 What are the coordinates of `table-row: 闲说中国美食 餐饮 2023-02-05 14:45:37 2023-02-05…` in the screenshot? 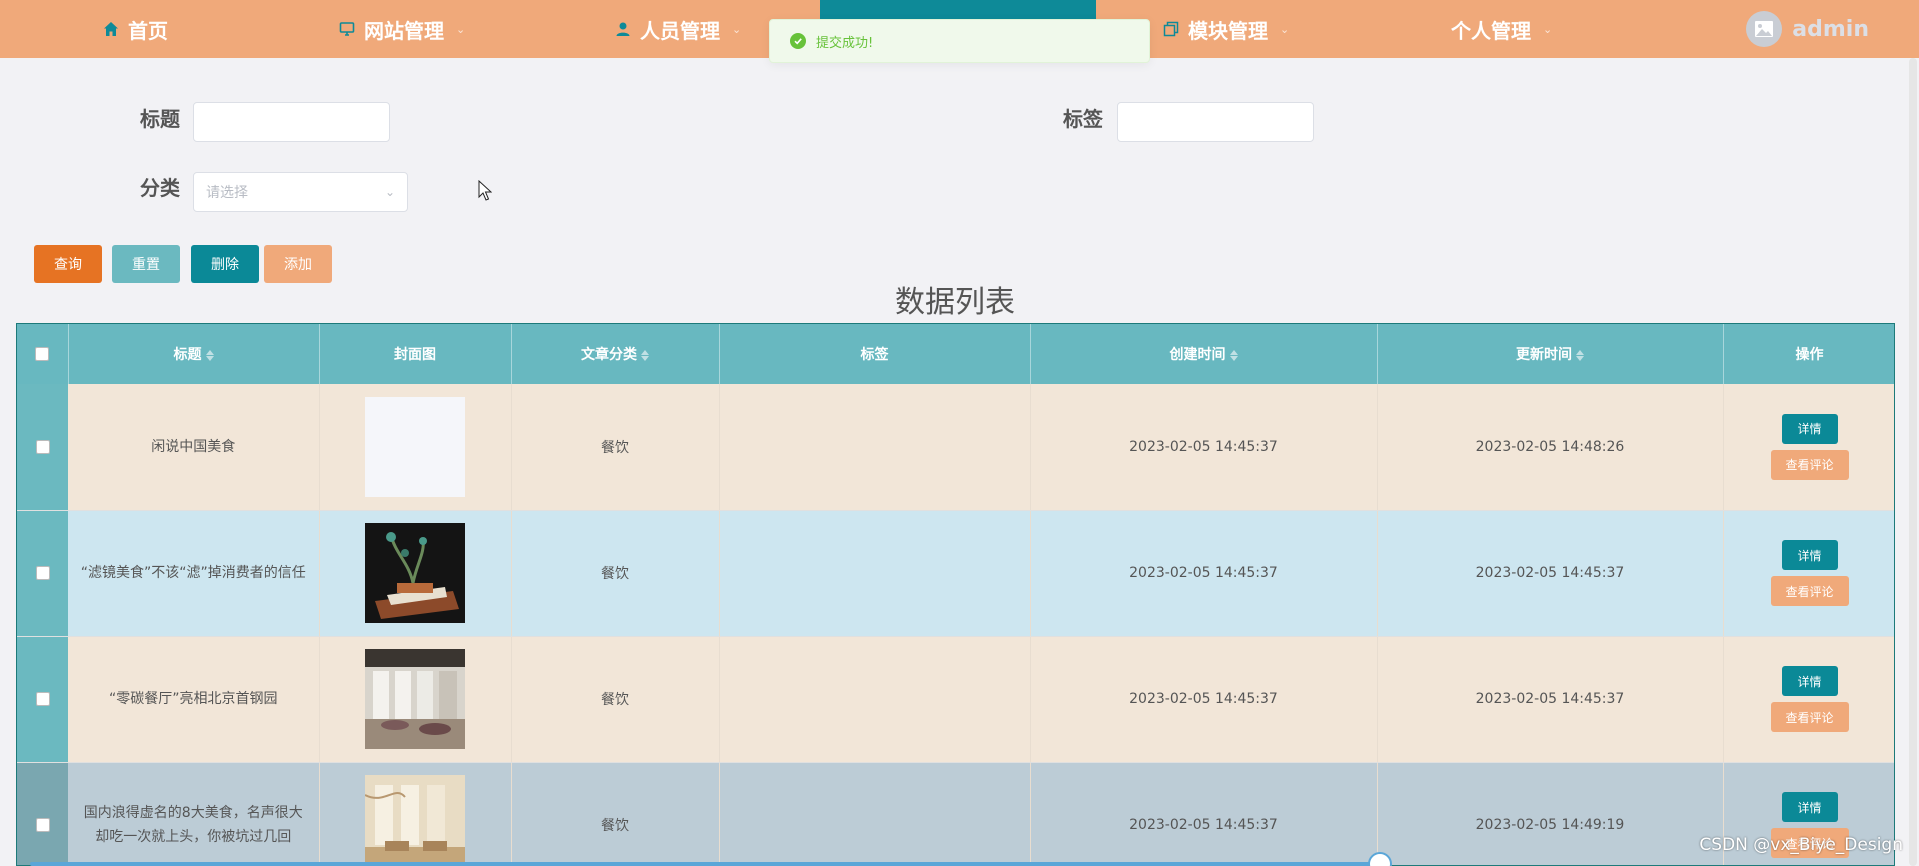 It's located at (955, 447).